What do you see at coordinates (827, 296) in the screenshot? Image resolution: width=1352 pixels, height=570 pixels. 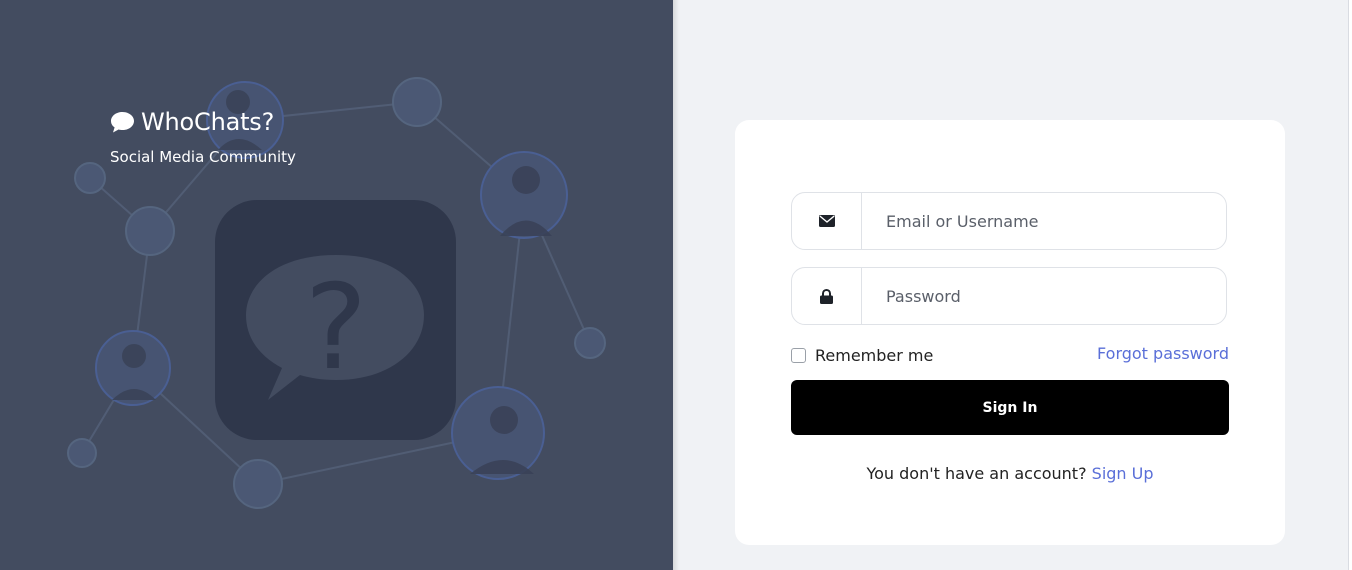 I see `lock-icon` at bounding box center [827, 296].